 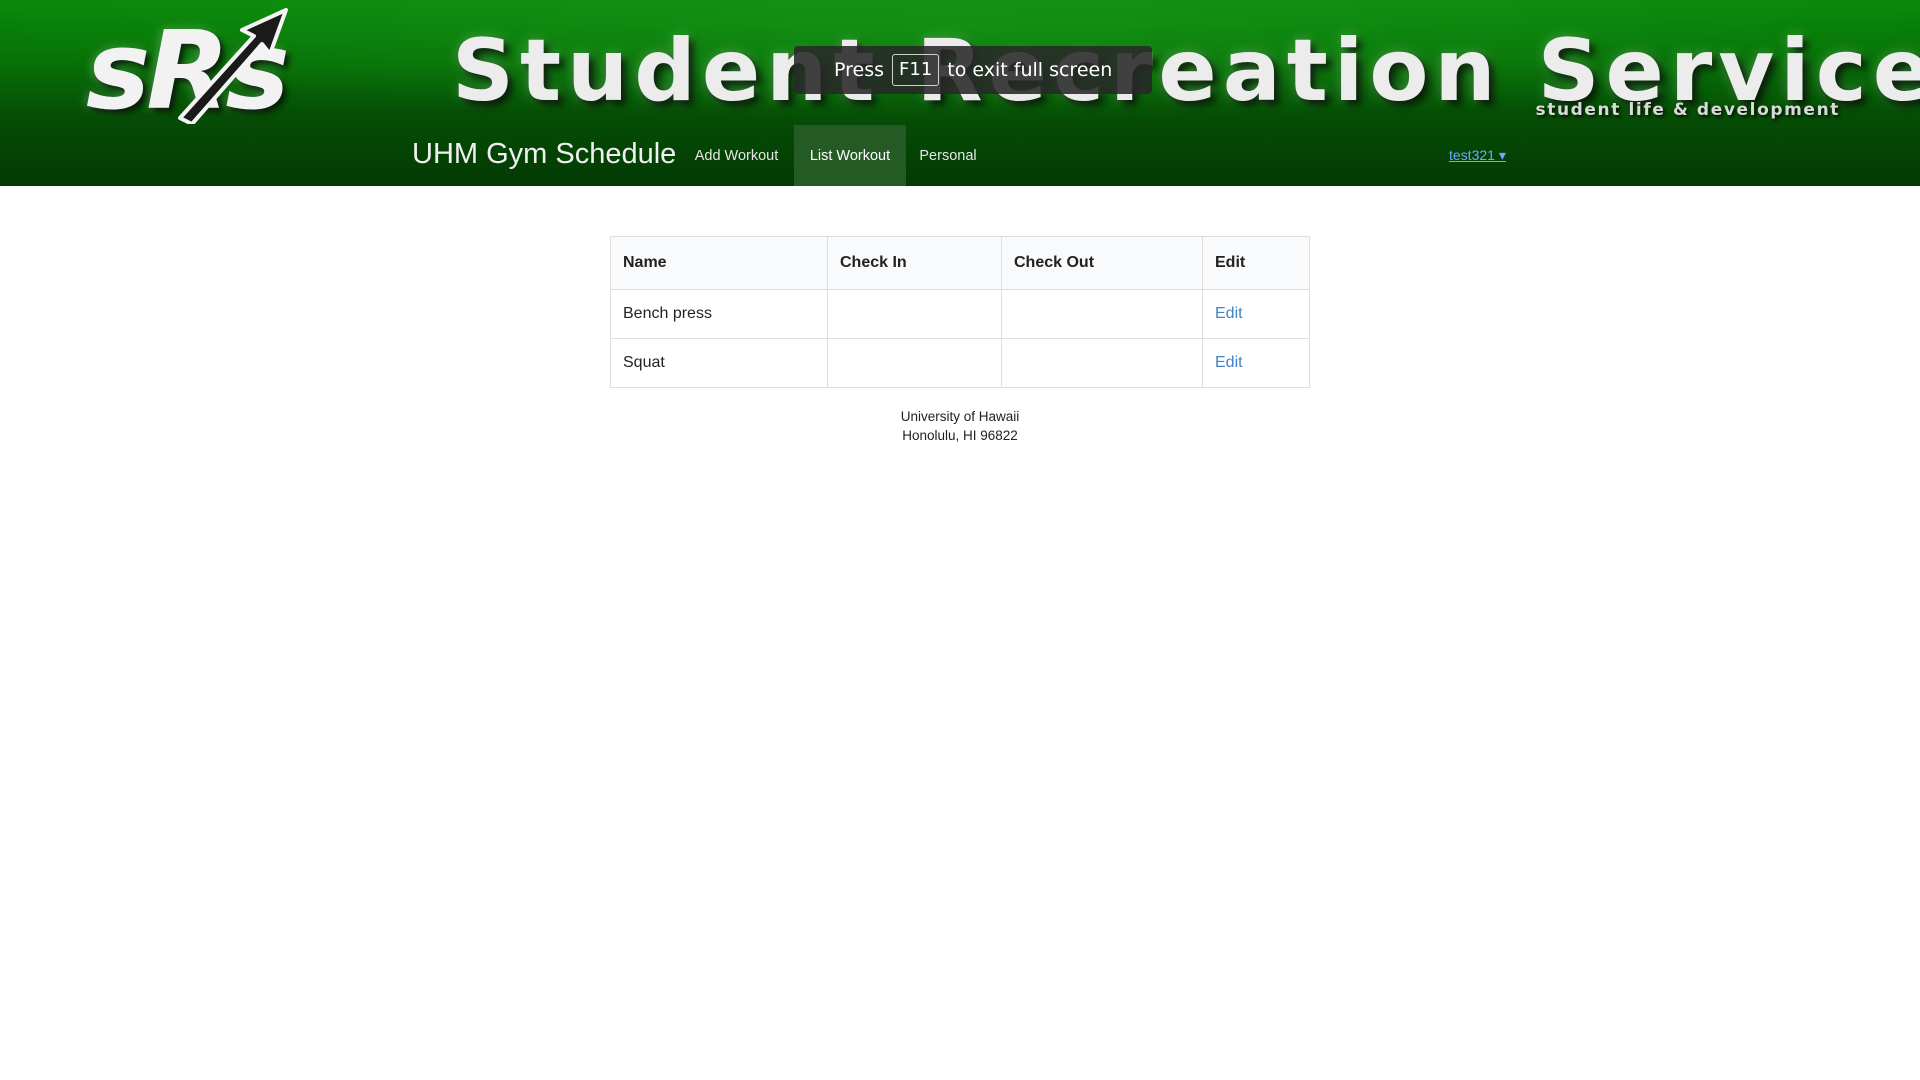 I want to click on brand-title: UHM Gym Schedule, so click(x=544, y=154).